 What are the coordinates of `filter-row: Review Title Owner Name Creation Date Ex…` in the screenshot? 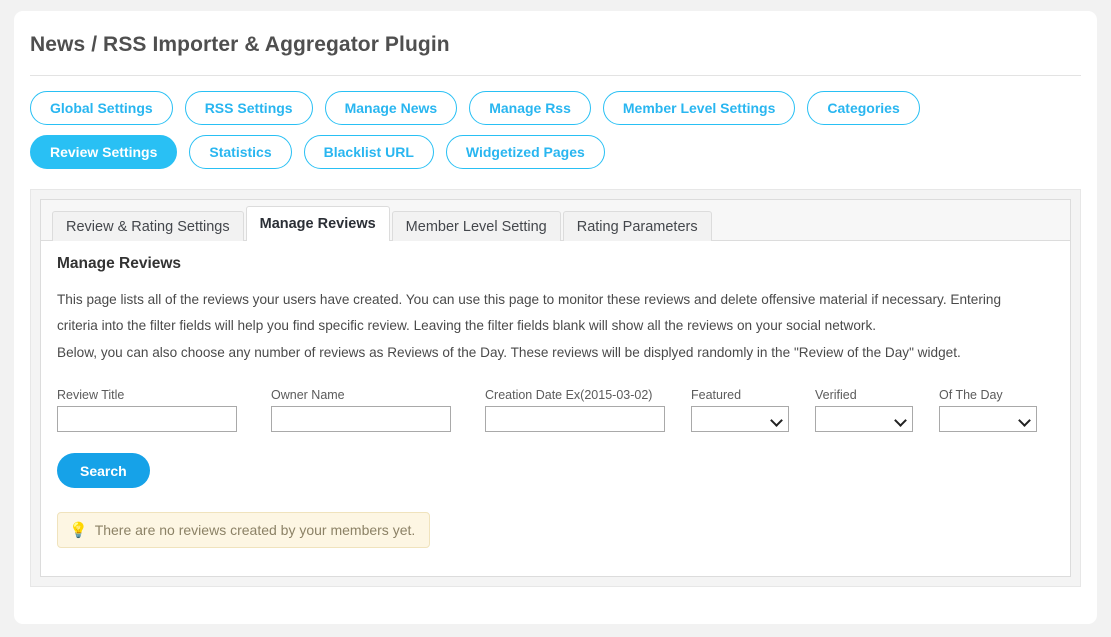 It's located at (555, 410).